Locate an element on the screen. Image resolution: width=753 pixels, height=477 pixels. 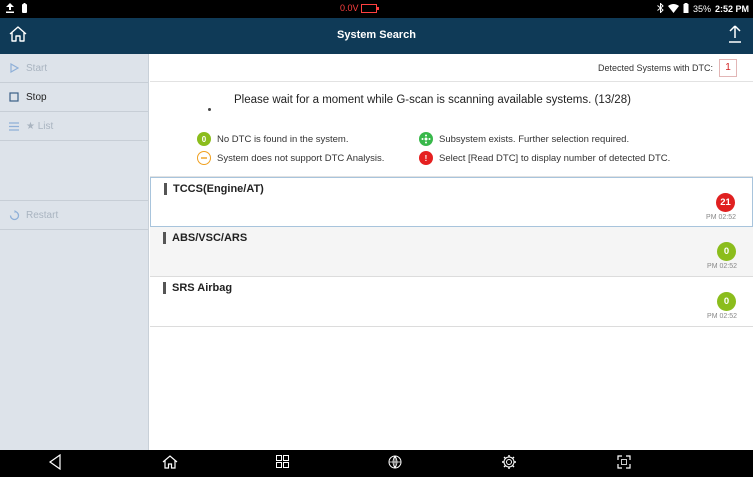
status-bar: 0.0V 35% 2:52 PM is located at coordinates (376, 9).